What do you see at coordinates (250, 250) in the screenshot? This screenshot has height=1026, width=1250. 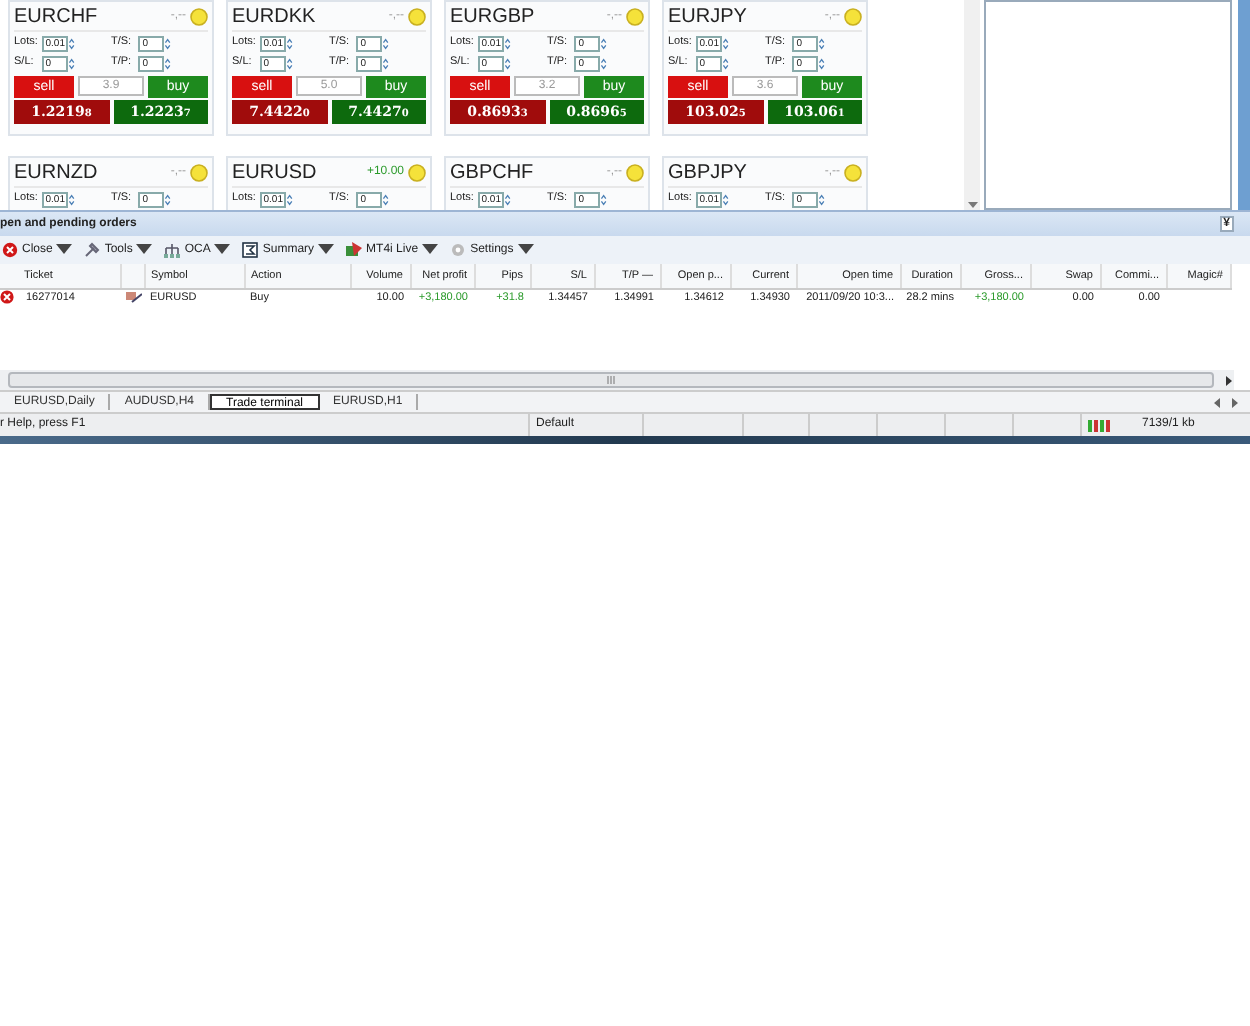 I see `summary-icon` at bounding box center [250, 250].